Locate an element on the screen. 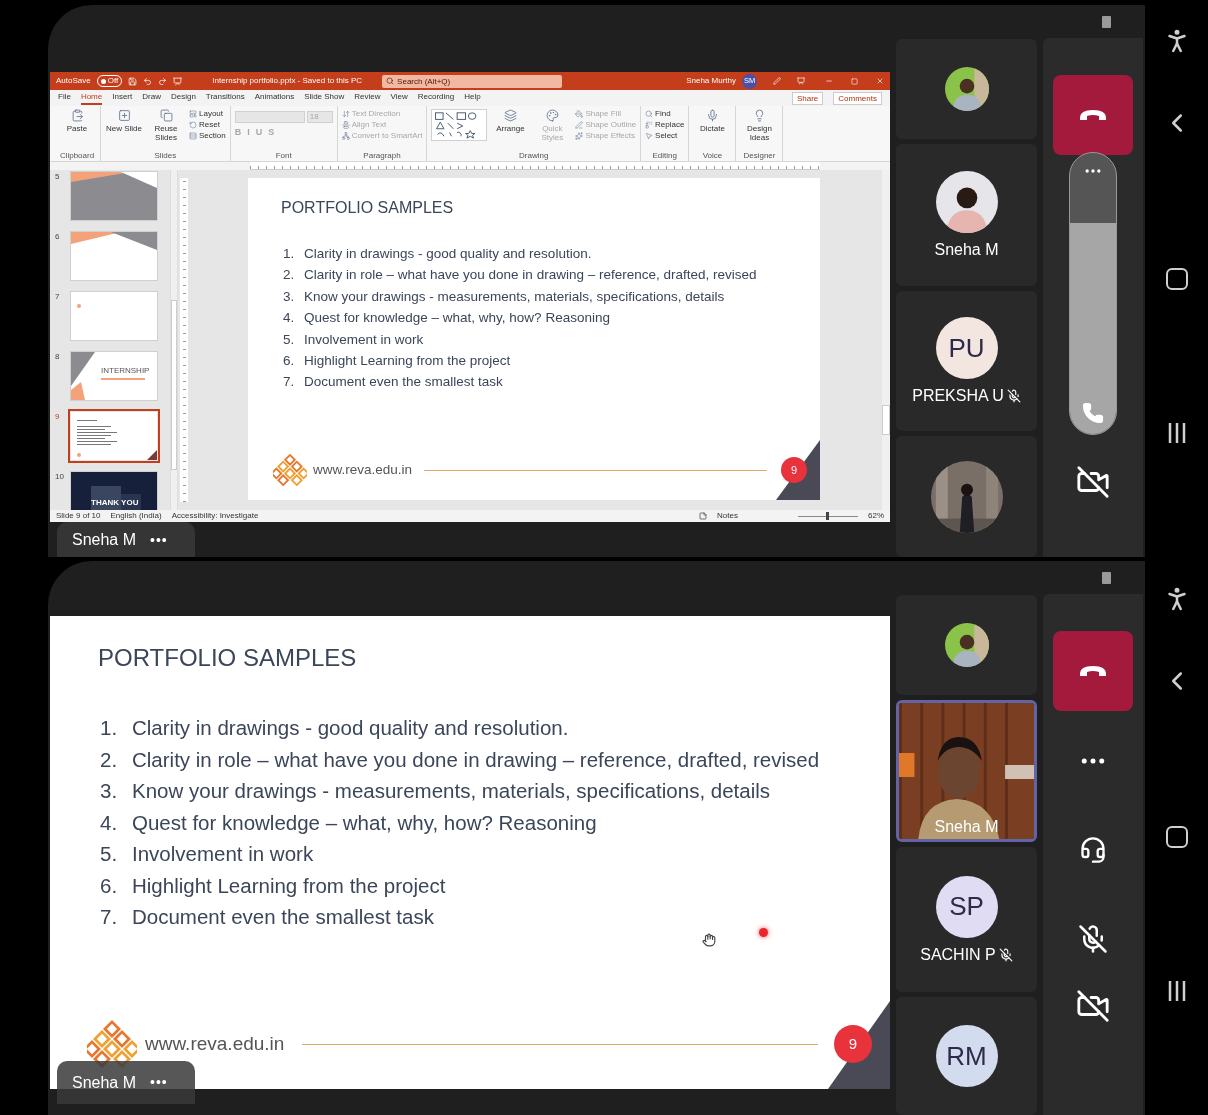  ribbon-tab: Recording is located at coordinates (436, 98).